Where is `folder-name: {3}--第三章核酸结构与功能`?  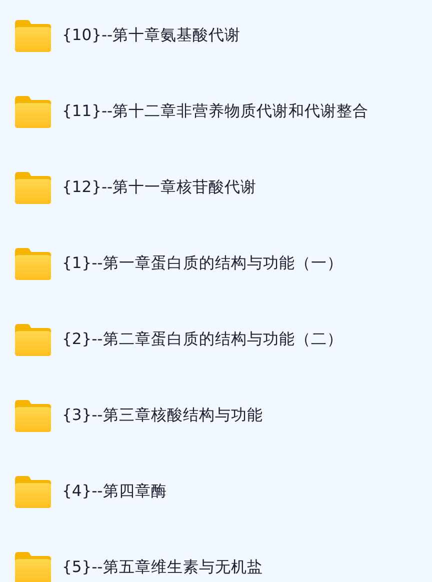
folder-name: {3}--第三章核酸结构与功能 is located at coordinates (162, 415).